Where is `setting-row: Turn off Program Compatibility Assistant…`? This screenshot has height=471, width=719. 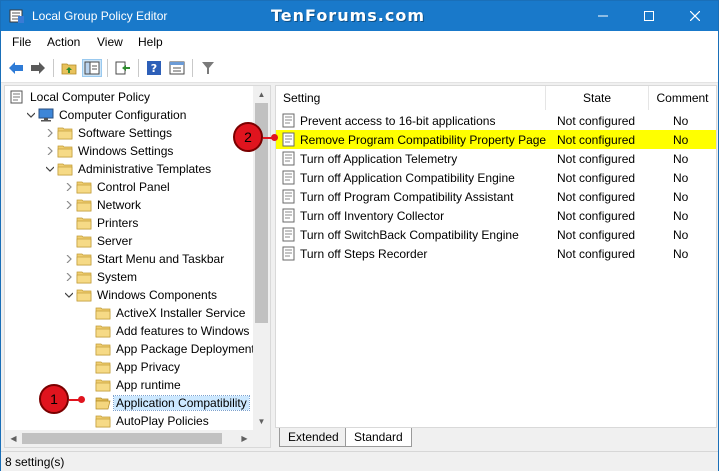
setting-row: Turn off Program Compatibility Assistant… is located at coordinates (496, 196).